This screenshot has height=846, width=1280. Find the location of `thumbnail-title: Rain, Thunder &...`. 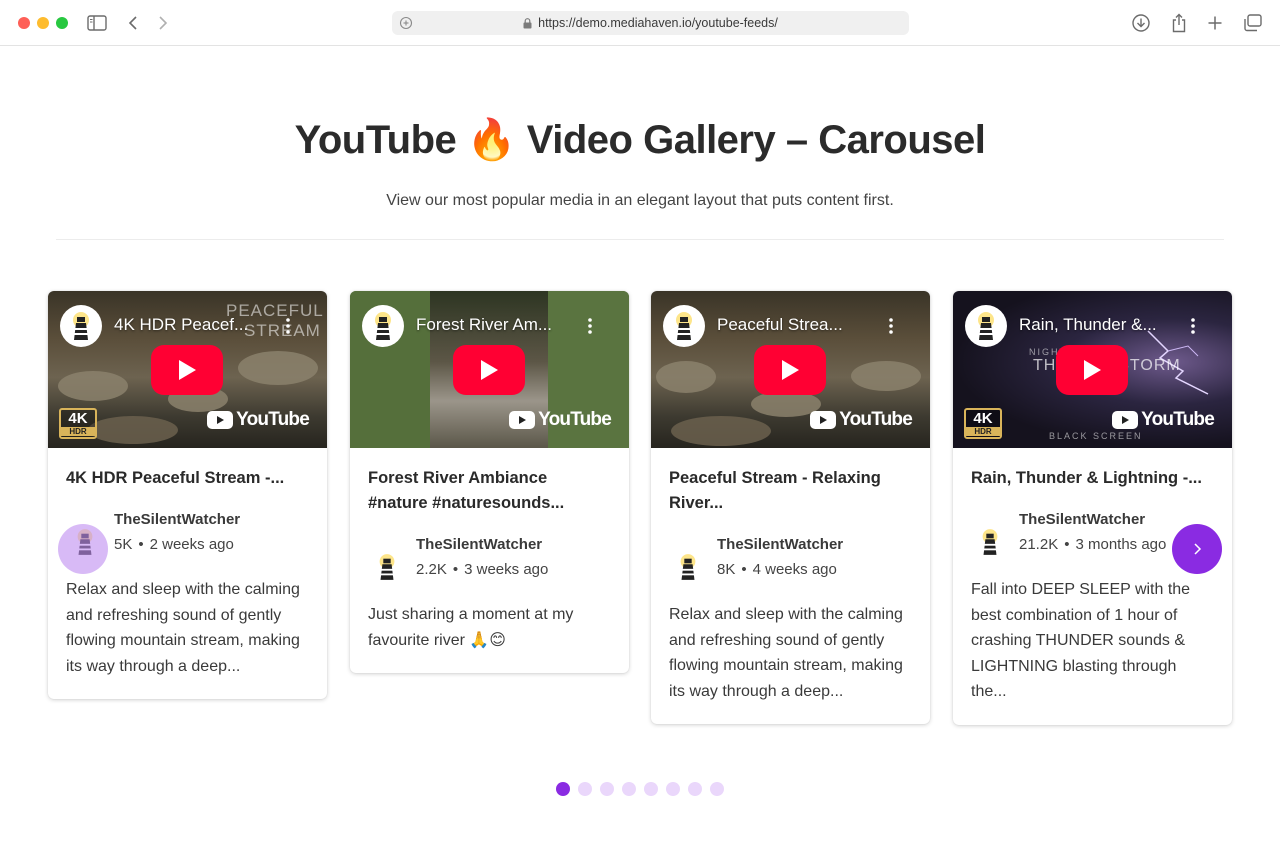

thumbnail-title: Rain, Thunder &... is located at coordinates (1088, 324).